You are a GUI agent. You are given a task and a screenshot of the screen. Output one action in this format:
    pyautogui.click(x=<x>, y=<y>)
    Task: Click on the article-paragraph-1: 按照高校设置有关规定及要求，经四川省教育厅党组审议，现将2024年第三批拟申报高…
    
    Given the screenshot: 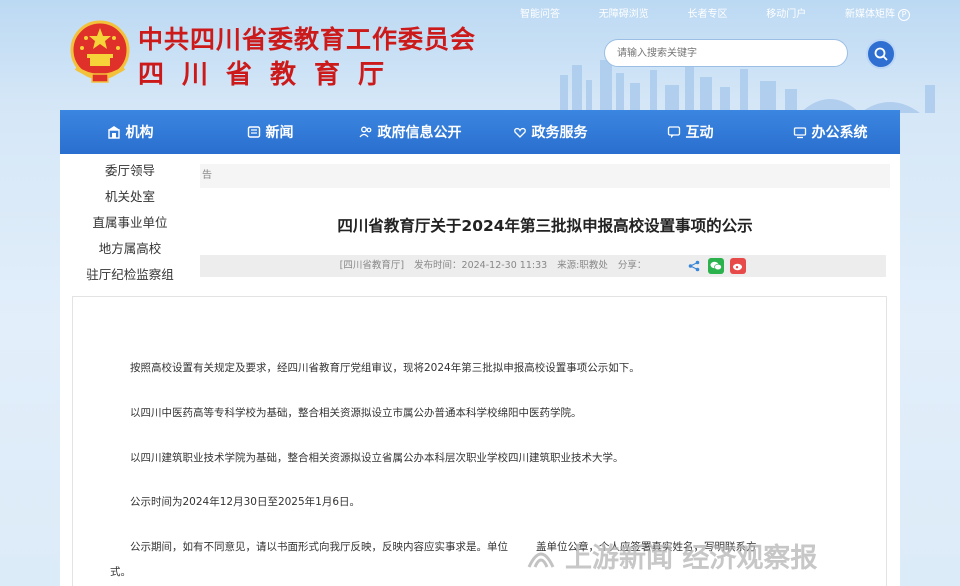 What is the action you would take?
    pyautogui.click(x=385, y=368)
    